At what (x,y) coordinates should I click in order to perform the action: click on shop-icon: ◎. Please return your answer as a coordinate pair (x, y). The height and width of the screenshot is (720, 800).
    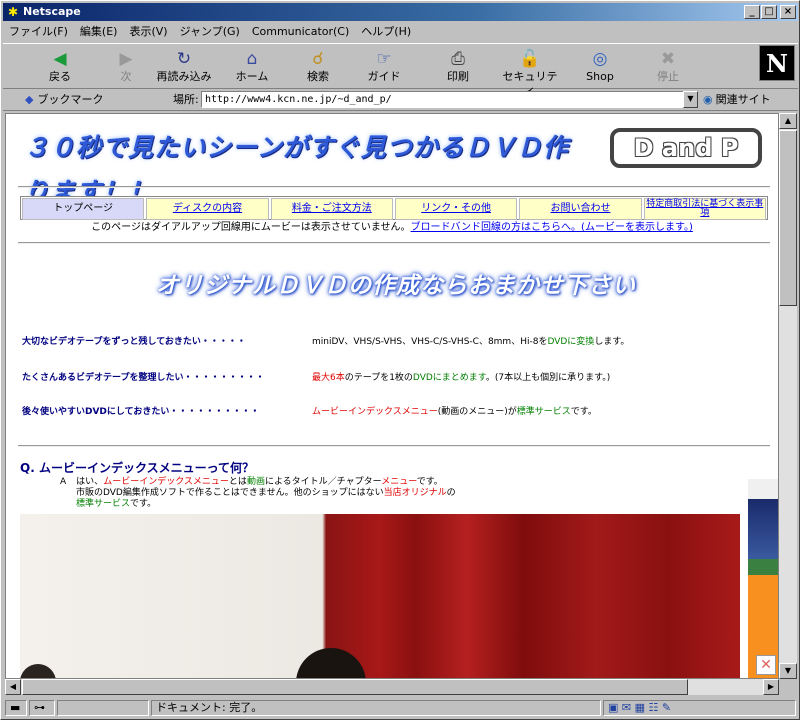
    Looking at the image, I should click on (600, 59).